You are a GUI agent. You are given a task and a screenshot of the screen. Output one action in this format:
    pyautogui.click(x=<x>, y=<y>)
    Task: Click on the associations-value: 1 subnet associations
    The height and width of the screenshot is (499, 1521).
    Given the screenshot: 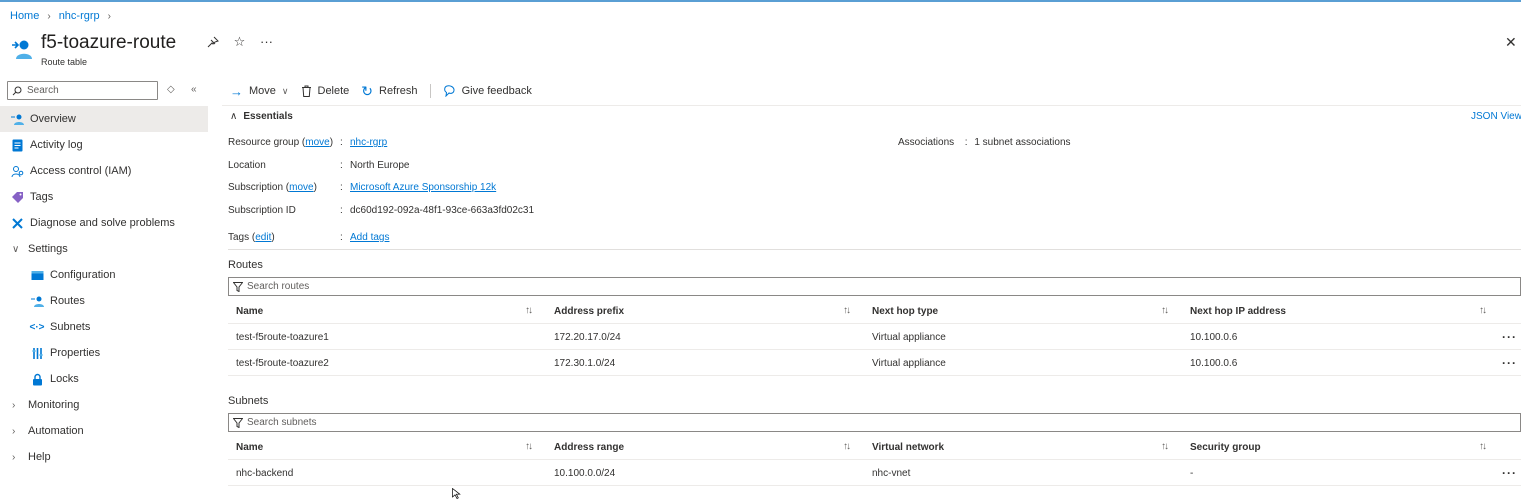 What is the action you would take?
    pyautogui.click(x=1022, y=142)
    